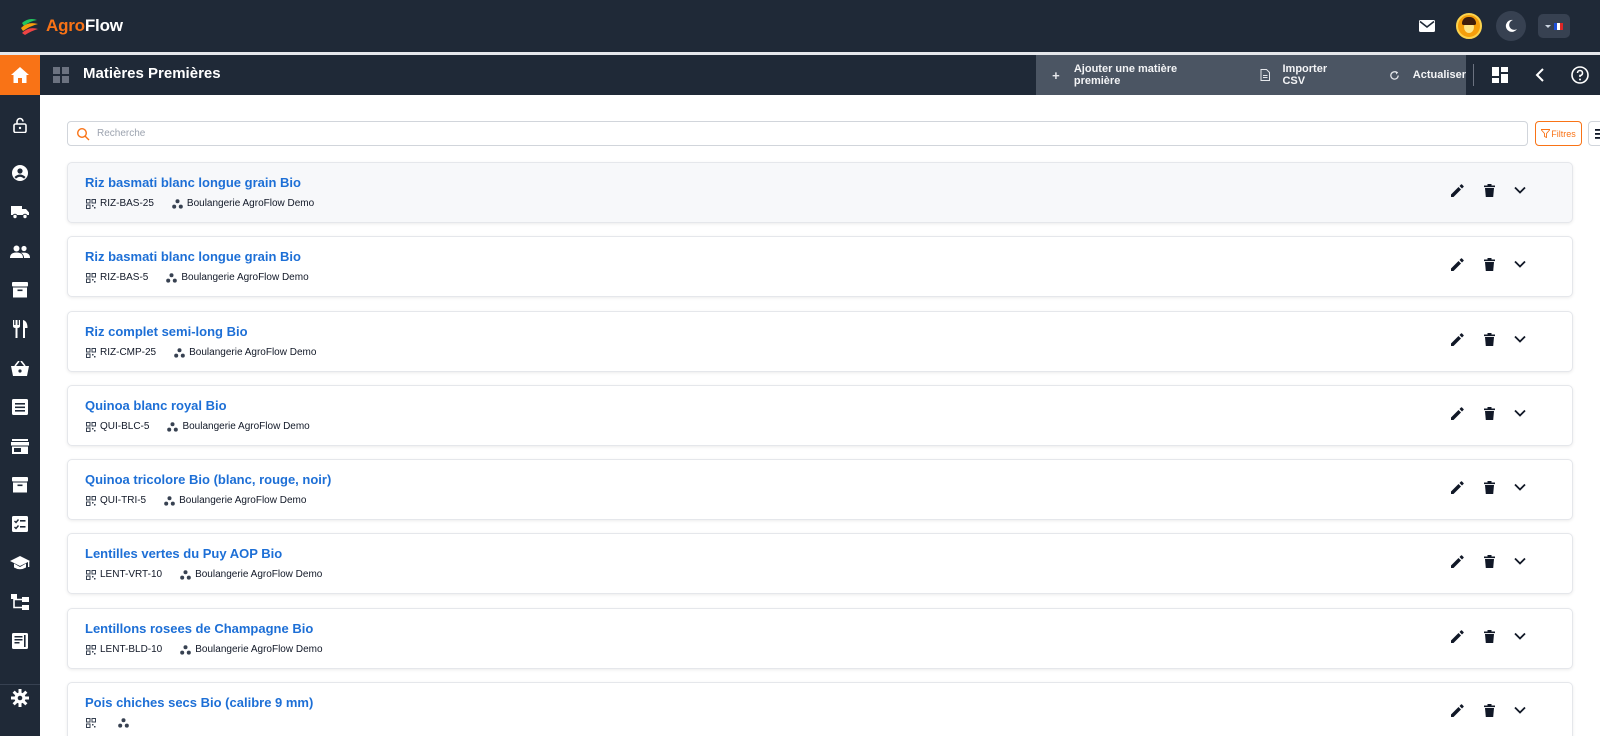 The image size is (1600, 736). I want to click on item-name-link: Pois chiches secs Bio (calibre 9 mm), so click(199, 702).